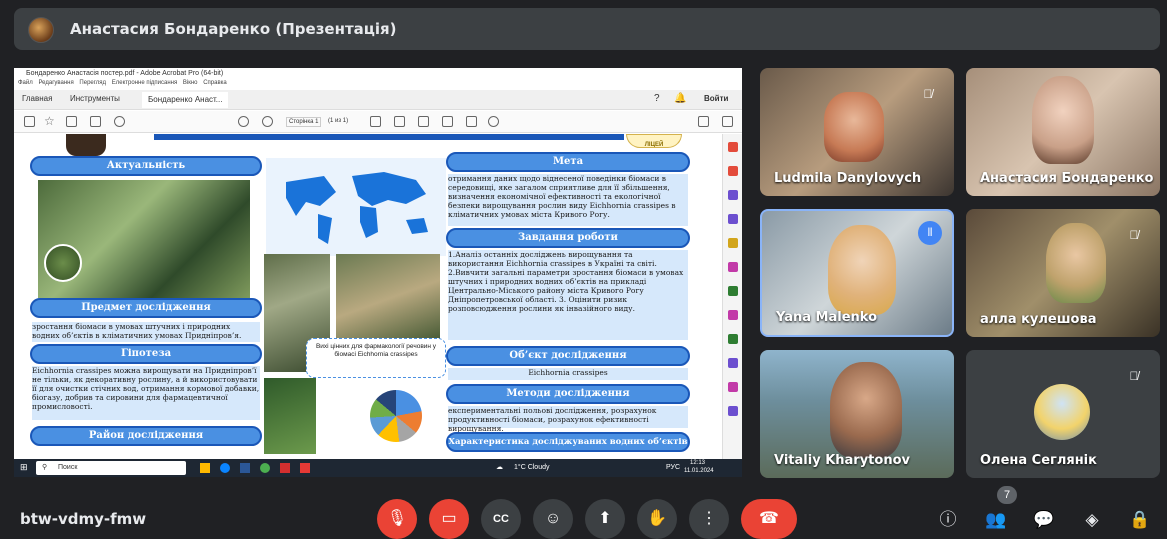  I want to click on participant-tile-alla: 🎙̸ алла кулешова, so click(1063, 273).